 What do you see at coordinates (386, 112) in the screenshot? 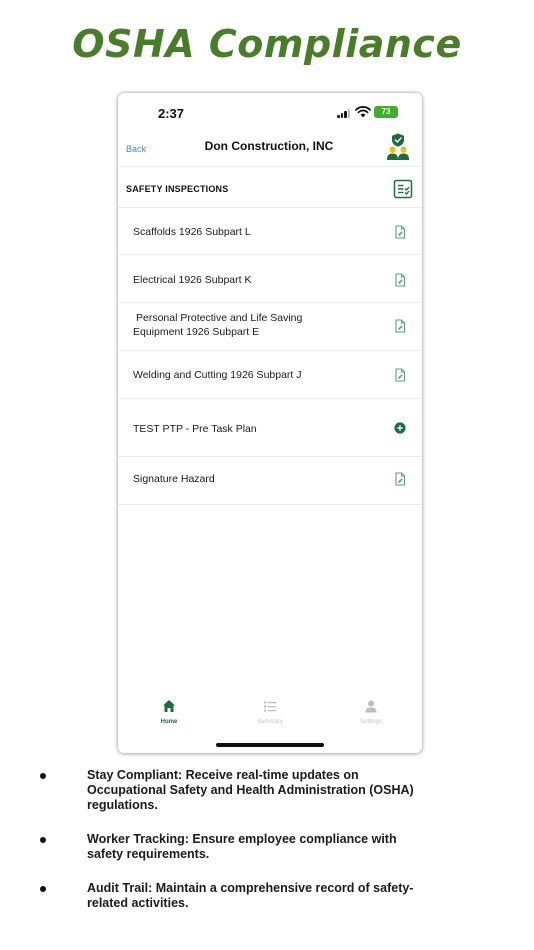
I see `battery-indicator: 73` at bounding box center [386, 112].